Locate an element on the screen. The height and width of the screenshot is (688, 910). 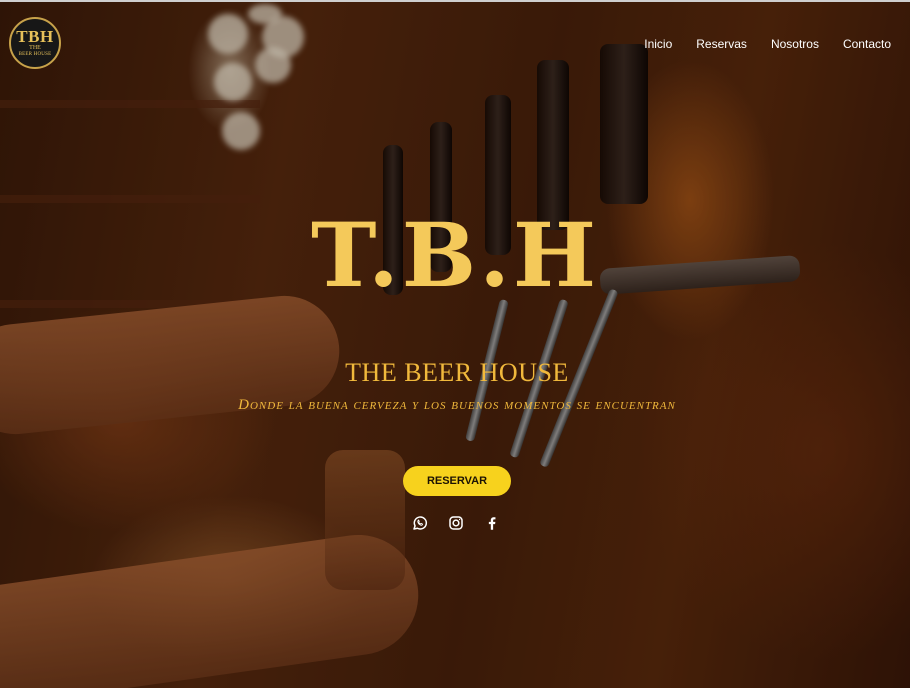
whatsapp-icon is located at coordinates (420, 523).